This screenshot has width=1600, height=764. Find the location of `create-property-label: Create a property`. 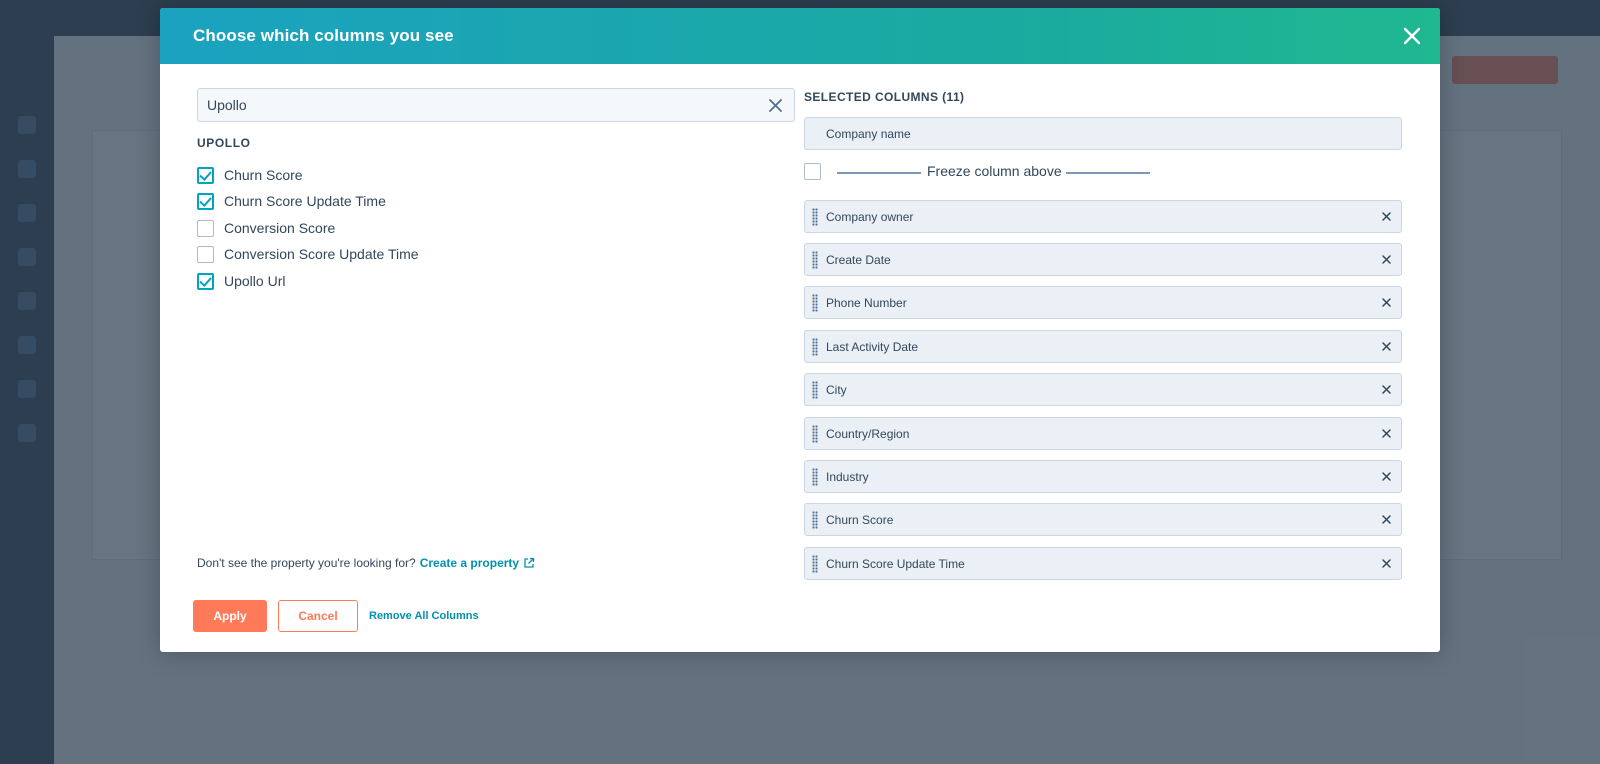

create-property-label: Create a property is located at coordinates (469, 563).